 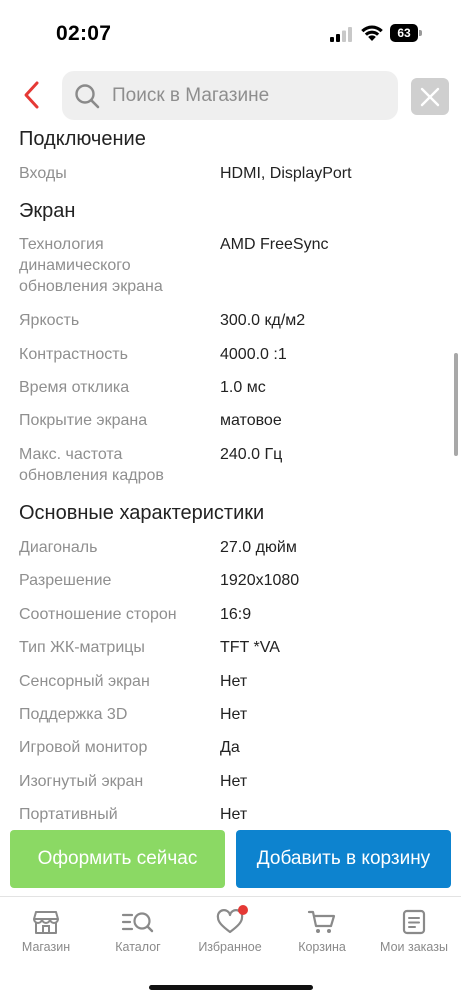 I want to click on spec-label: Тип ЖК-матрицы, so click(x=82, y=647).